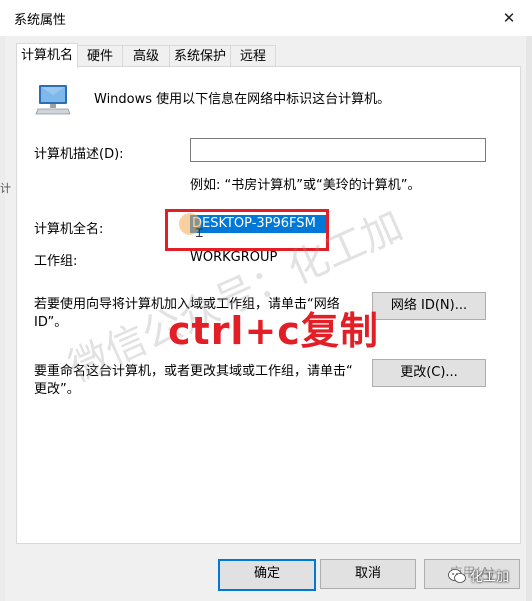  I want to click on tab-system-protection: 系统保护, so click(200, 56).